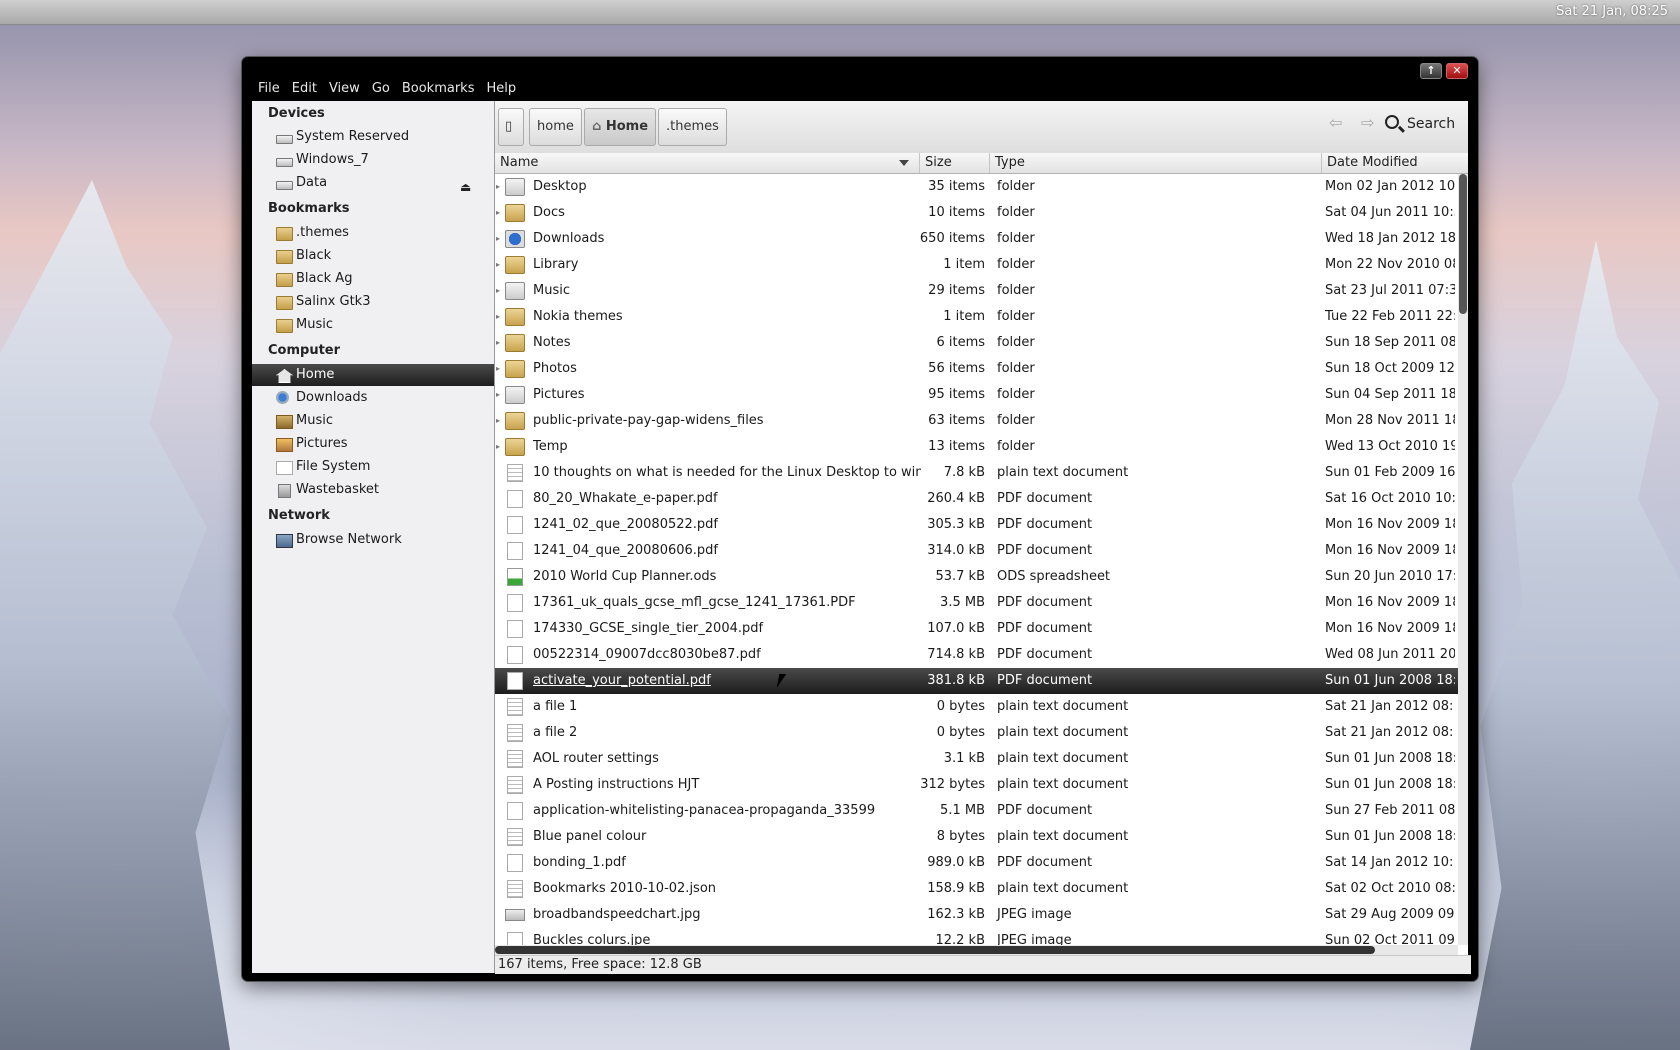  Describe the element at coordinates (381, 90) in the screenshot. I see `menu-go: Go` at that location.